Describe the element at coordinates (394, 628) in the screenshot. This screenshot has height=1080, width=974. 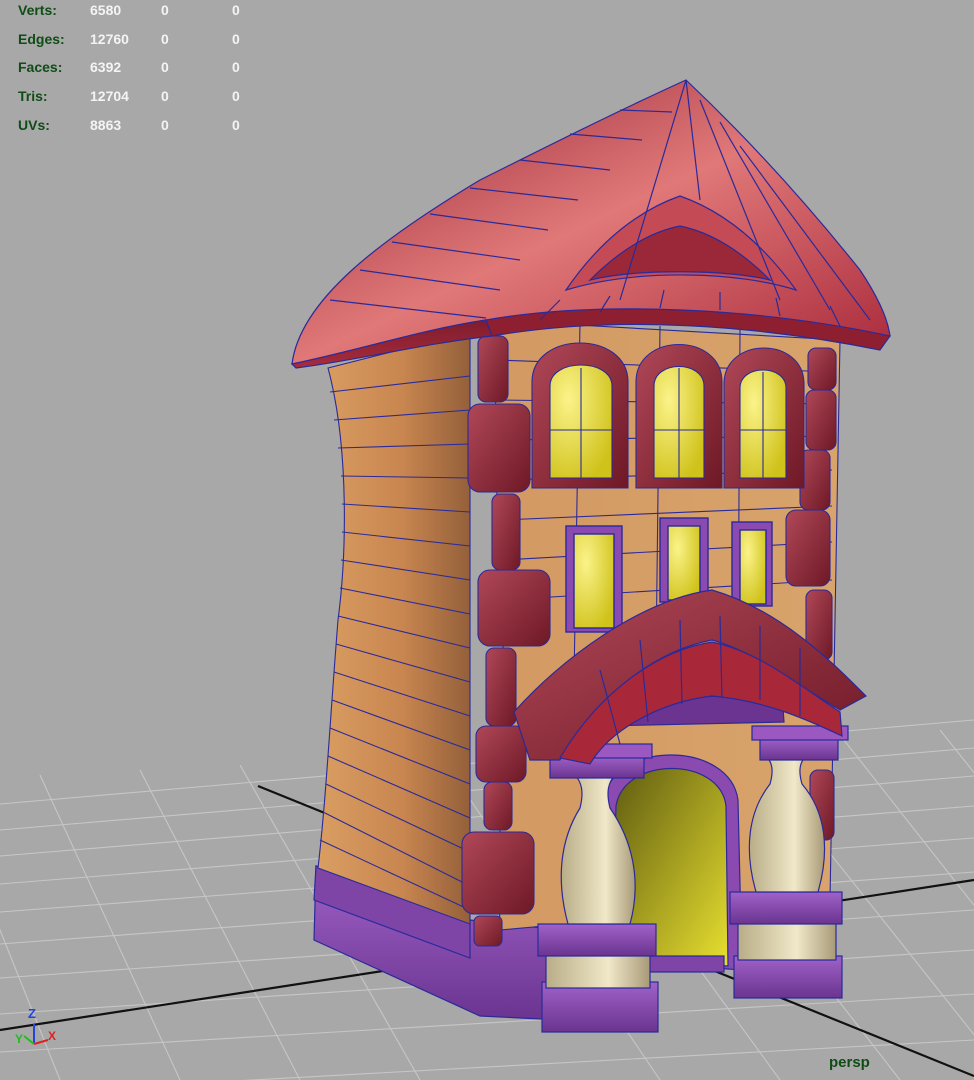
I see `side-wall` at that location.